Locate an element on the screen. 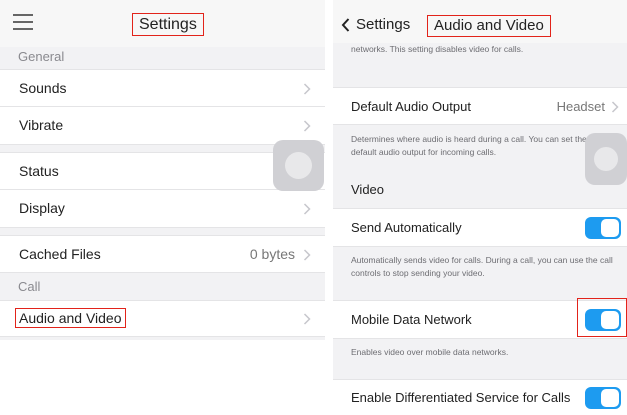  hamburger-menu-icon is located at coordinates (23, 22).